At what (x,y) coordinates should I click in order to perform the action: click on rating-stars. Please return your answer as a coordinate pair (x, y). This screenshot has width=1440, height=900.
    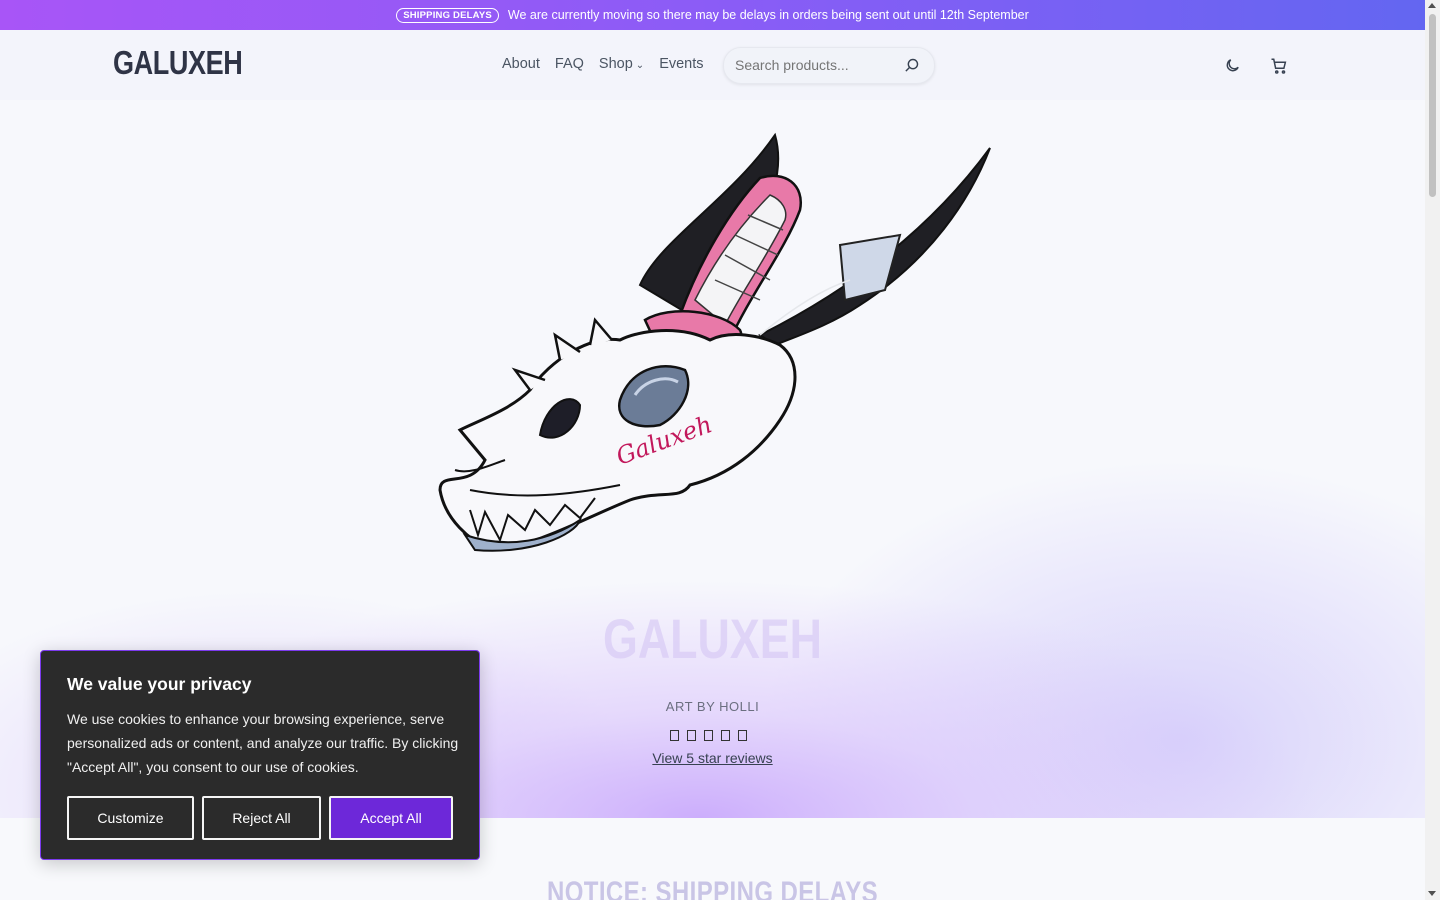
    Looking at the image, I should click on (708, 735).